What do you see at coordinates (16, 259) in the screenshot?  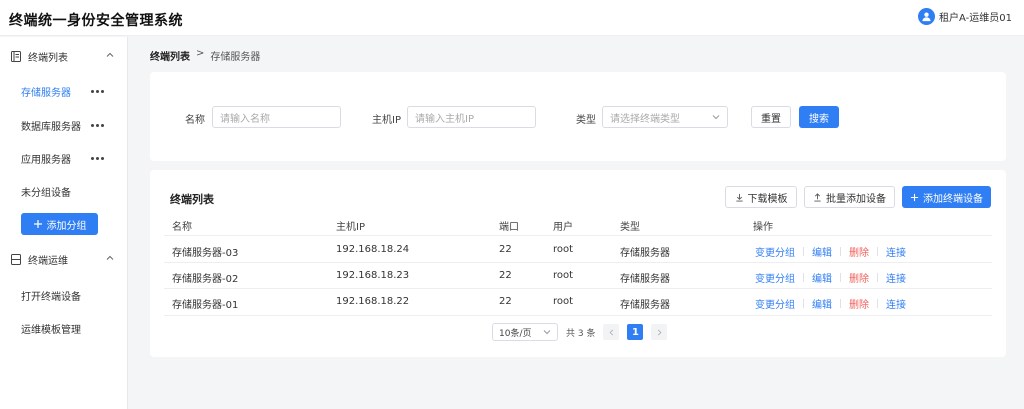 I see `server-icon` at bounding box center [16, 259].